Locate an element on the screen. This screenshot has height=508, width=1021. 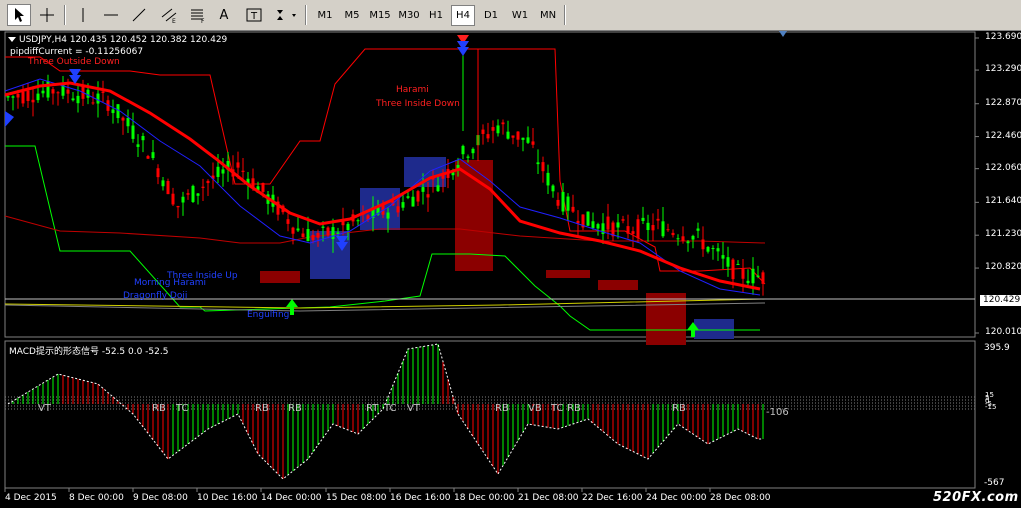
macd-signal-label: TC is located at coordinates (390, 408).